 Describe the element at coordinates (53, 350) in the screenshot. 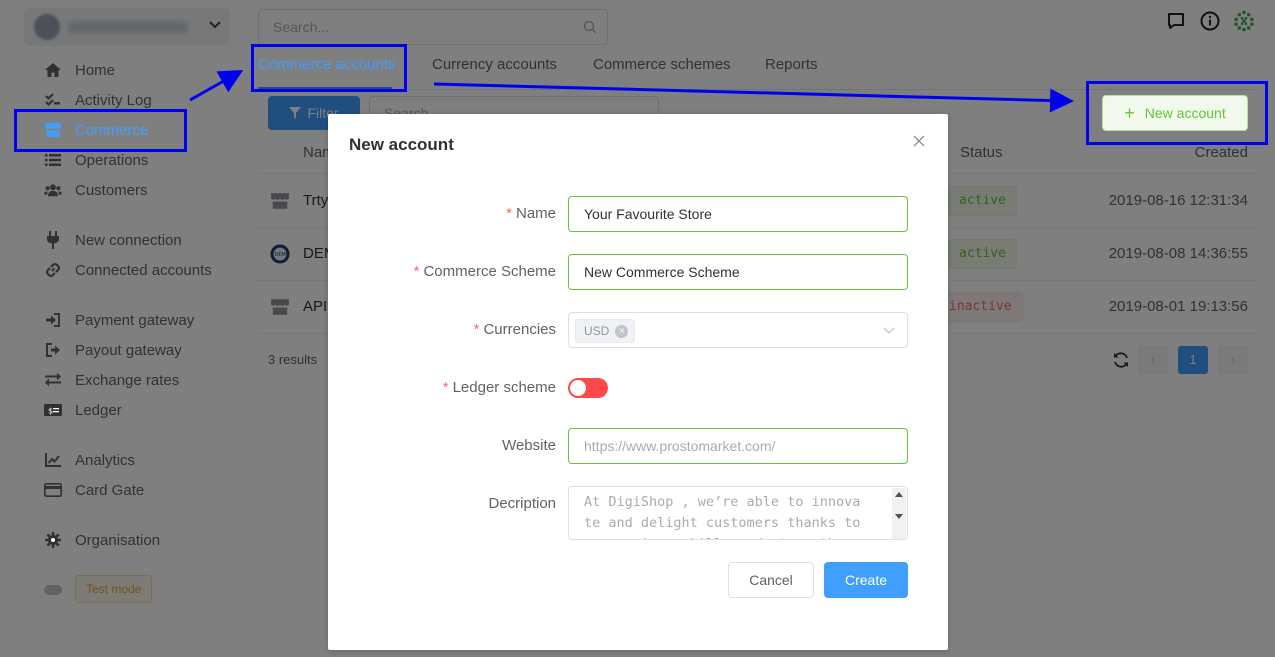

I see `sign-out-icon` at that location.